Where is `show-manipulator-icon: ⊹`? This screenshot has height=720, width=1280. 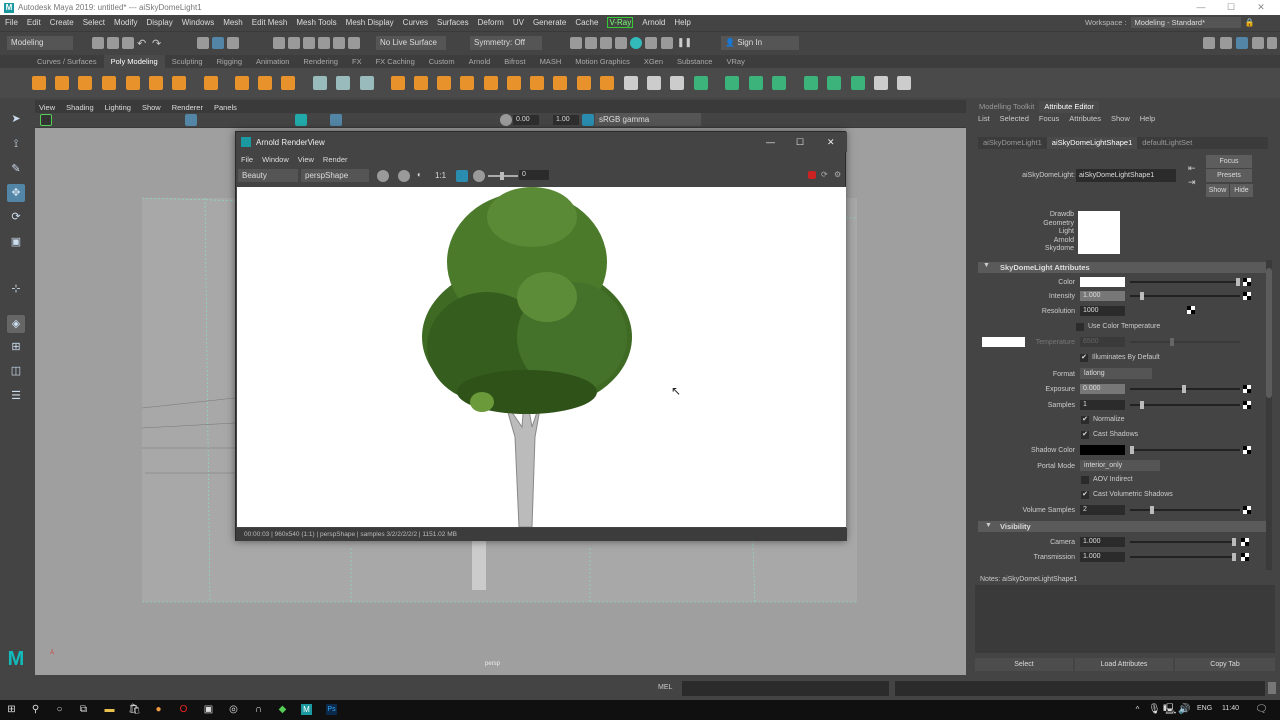 show-manipulator-icon: ⊹ is located at coordinates (16, 289).